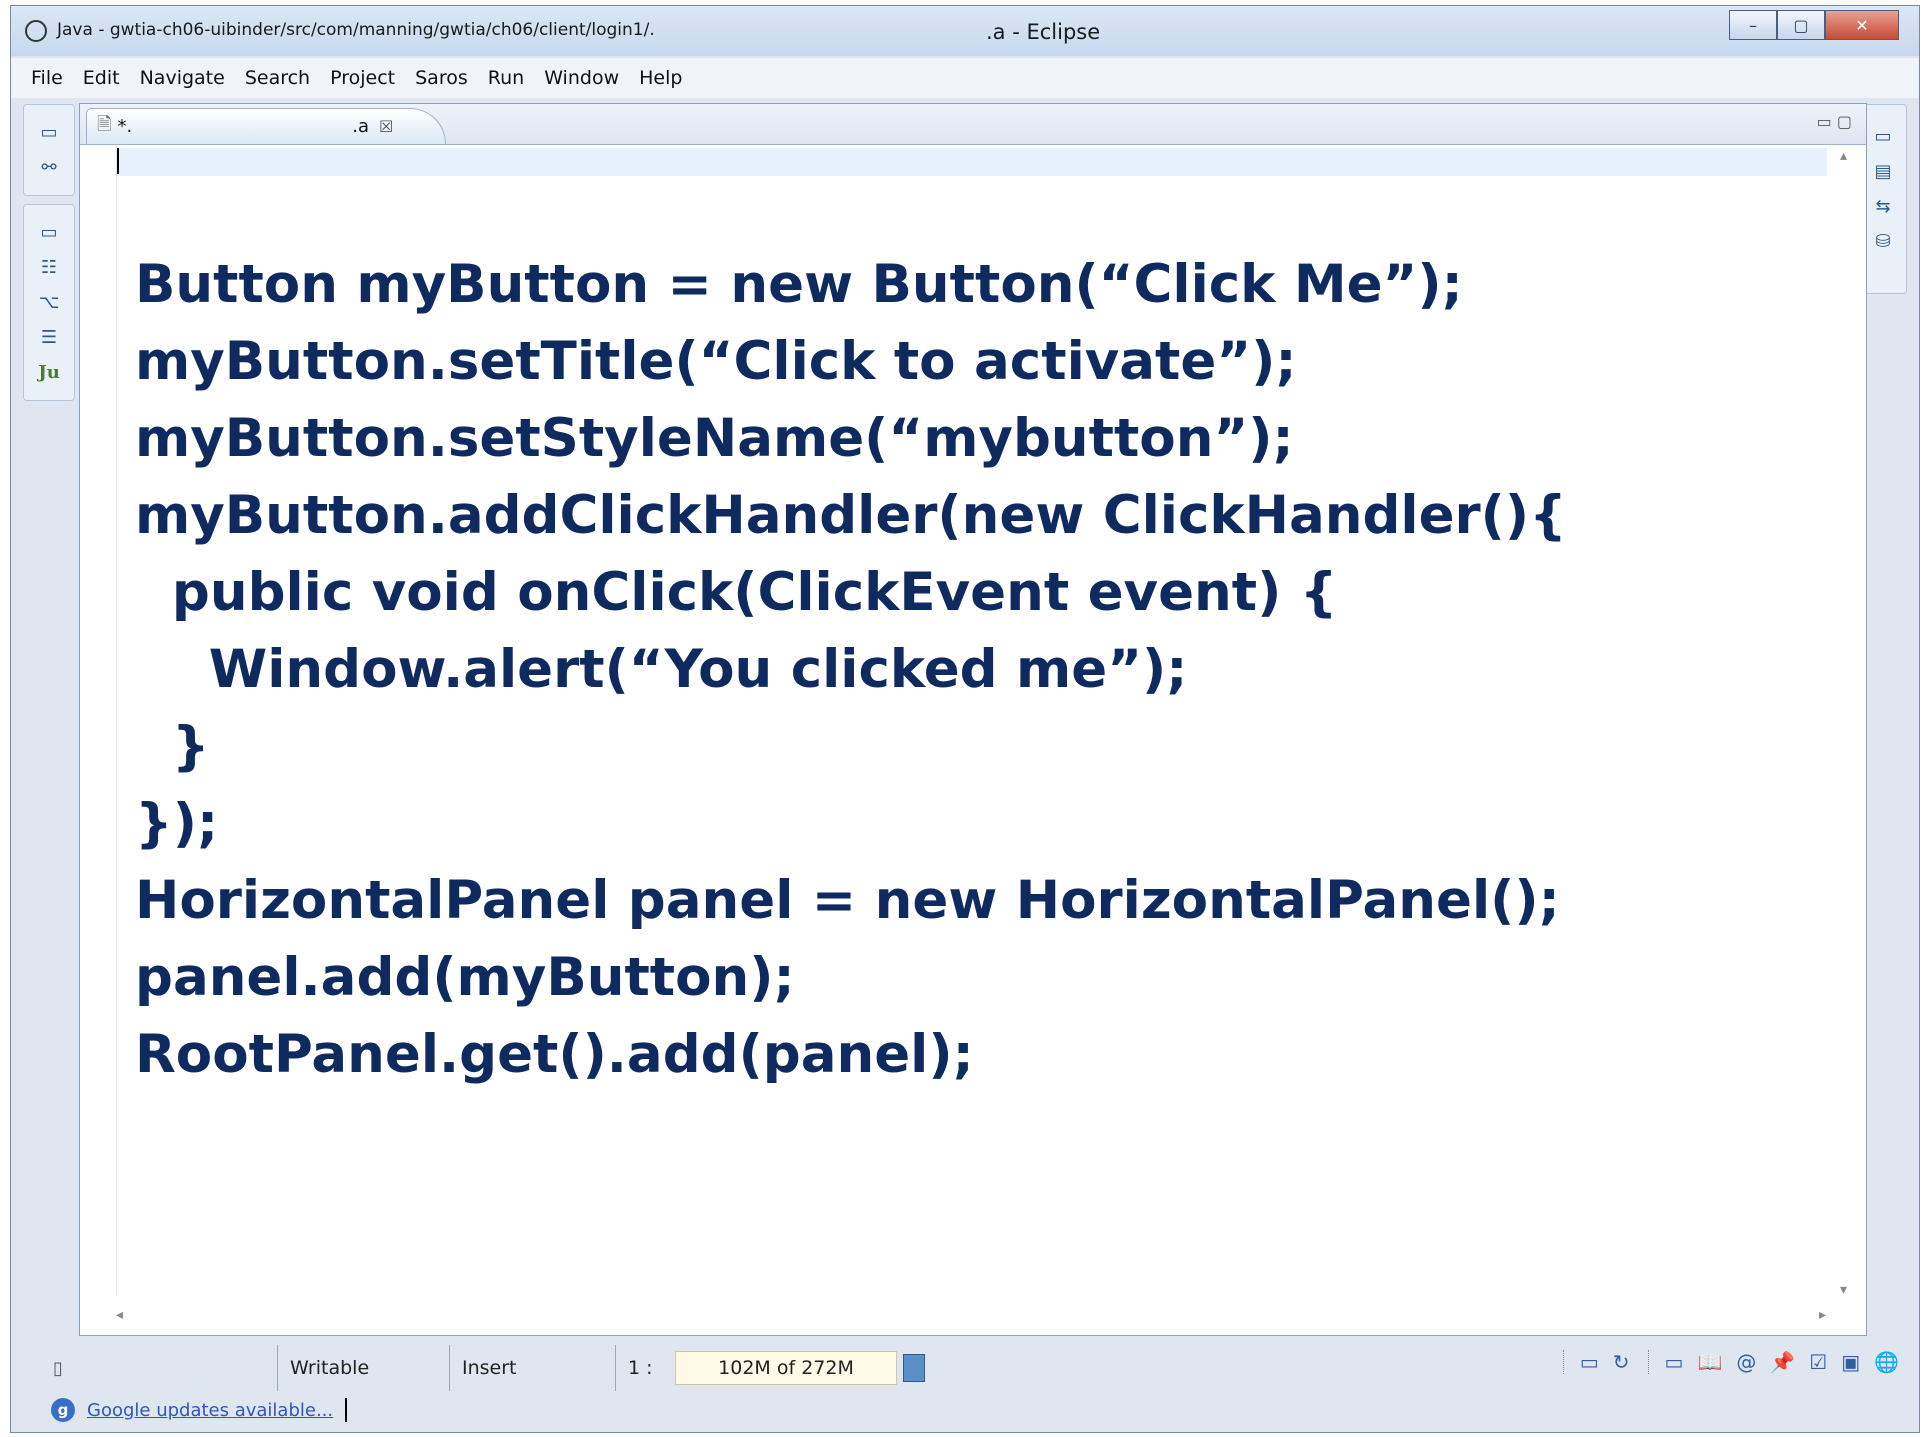 The width and height of the screenshot is (1932, 1437). Describe the element at coordinates (177, 823) in the screenshot. I see `code-line: });` at that location.